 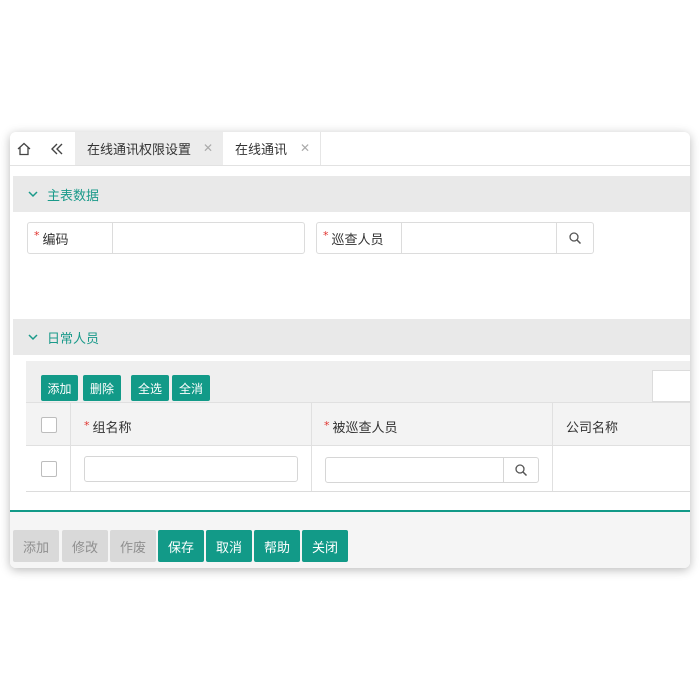 I want to click on select-all-checkbox, so click(x=49, y=425).